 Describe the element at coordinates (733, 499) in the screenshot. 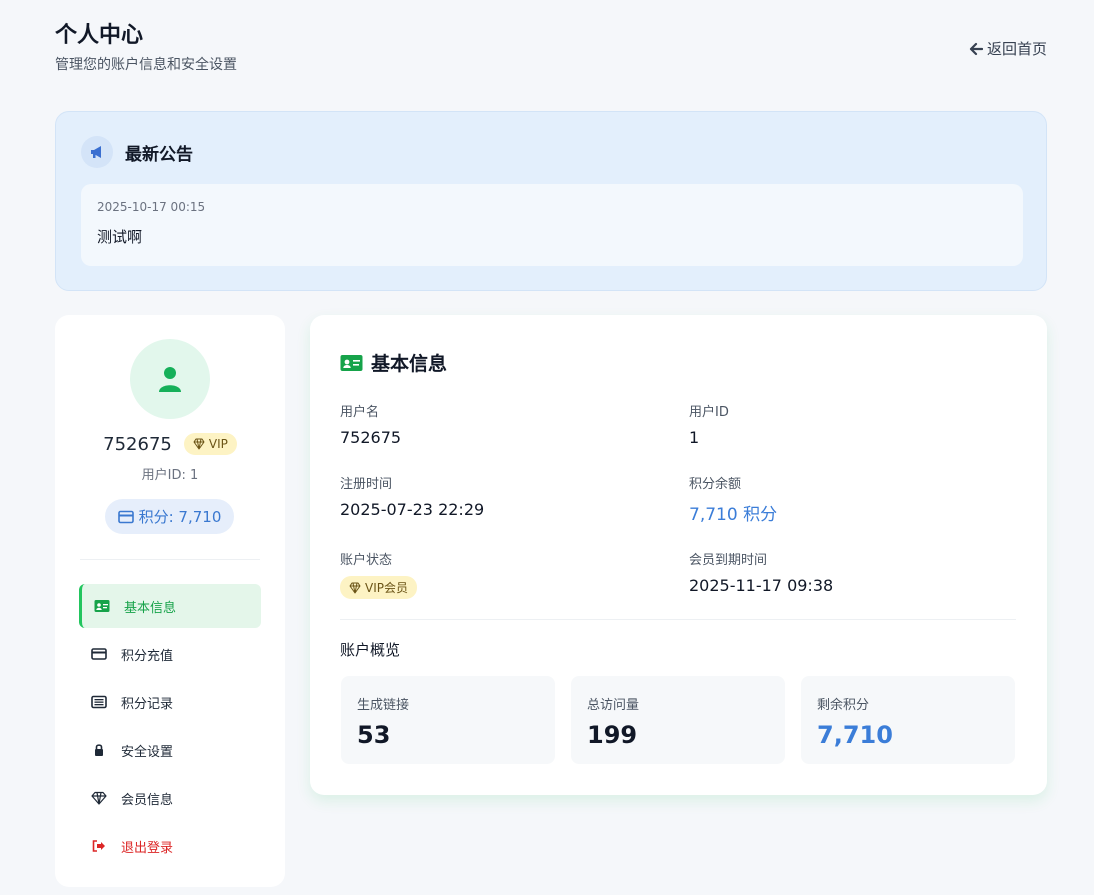

I see `points-balance-field: 积分余额 7,710 积分` at that location.